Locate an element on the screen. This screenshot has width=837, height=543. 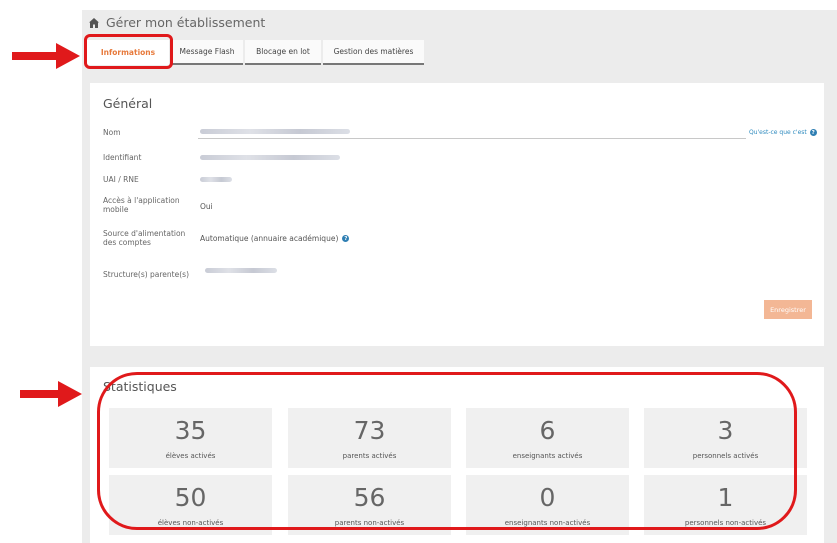
uai-label: UAI / RNE is located at coordinates (121, 179).